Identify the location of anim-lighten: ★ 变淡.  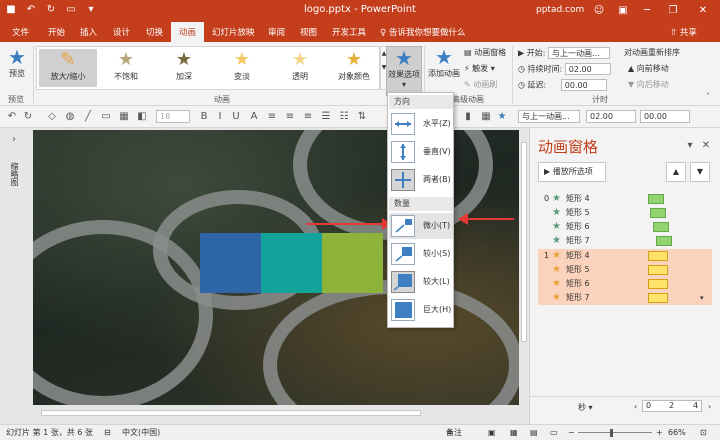
(242, 68).